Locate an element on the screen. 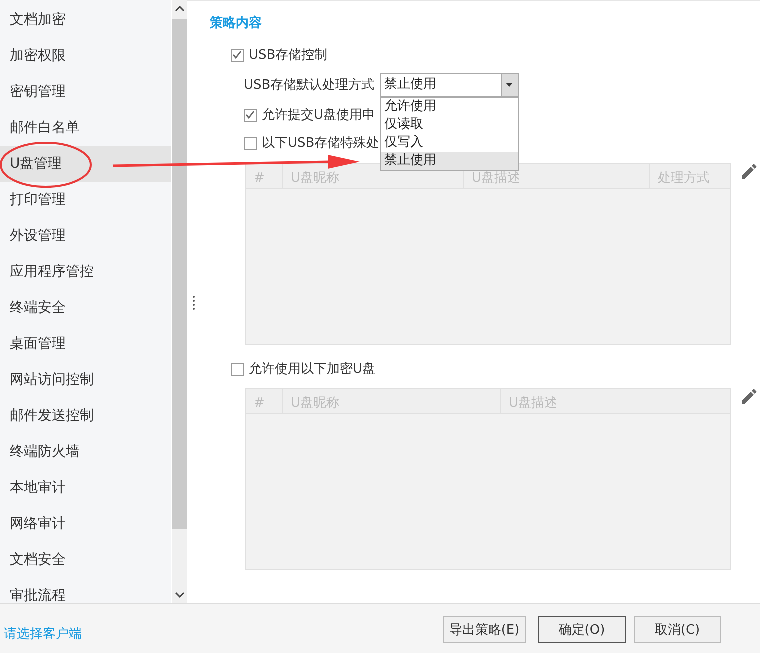 The height and width of the screenshot is (653, 760). field-label: USB存储默认处理方式 is located at coordinates (309, 85).